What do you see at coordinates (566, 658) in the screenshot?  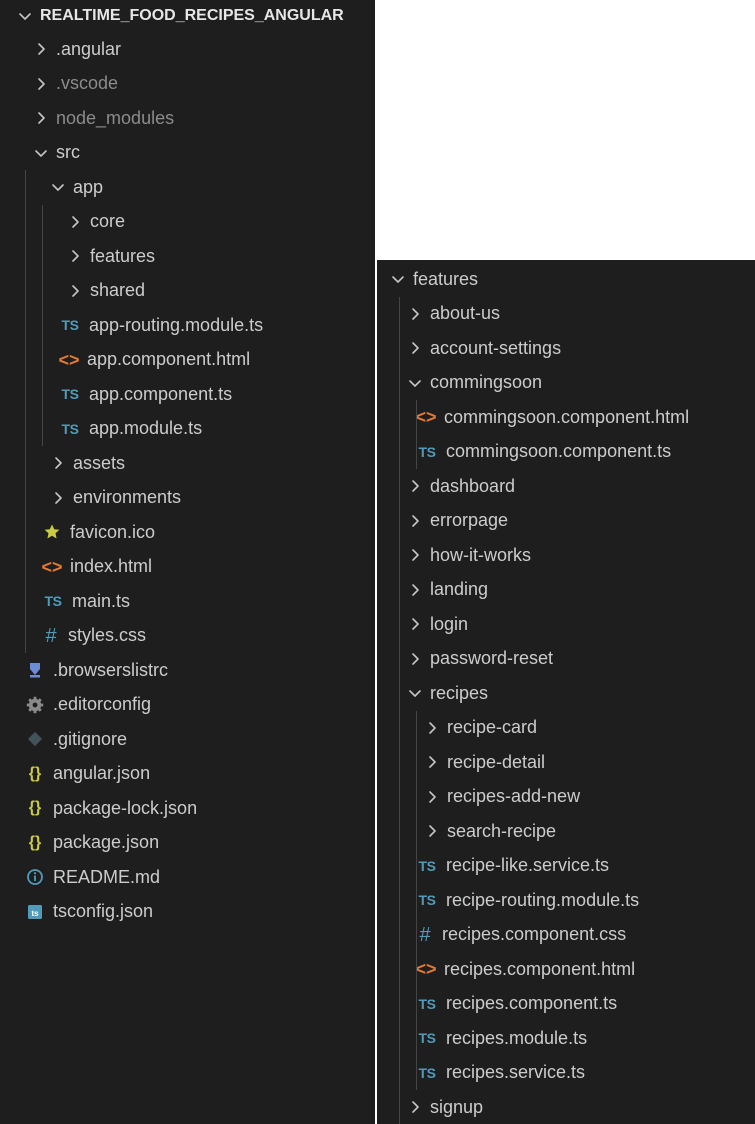 I see `folder-item: password-reset` at bounding box center [566, 658].